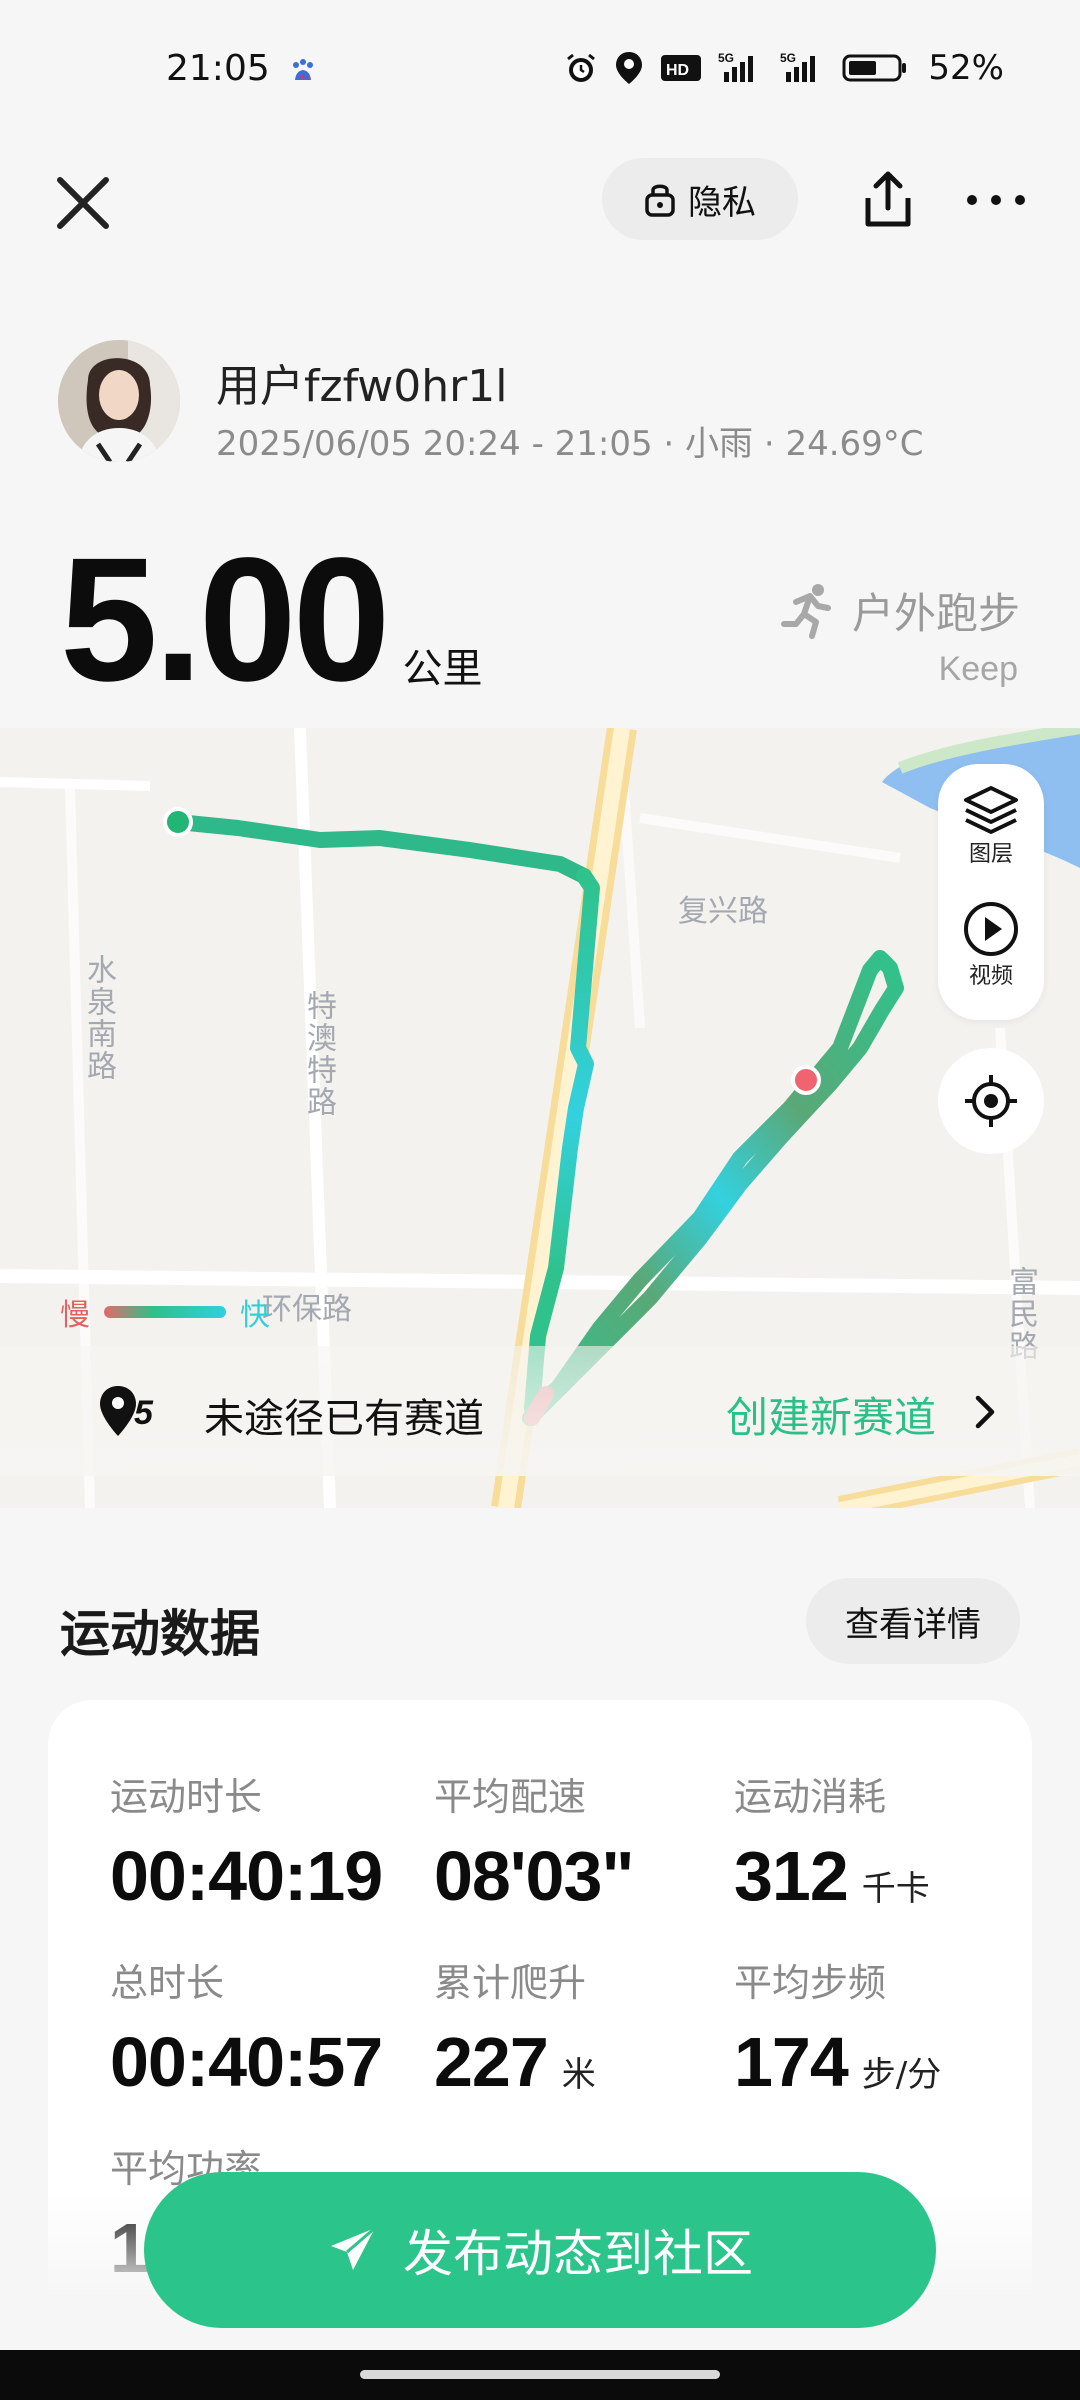 The image size is (1080, 2400). What do you see at coordinates (353, 2248) in the screenshot?
I see `send-icon` at bounding box center [353, 2248].